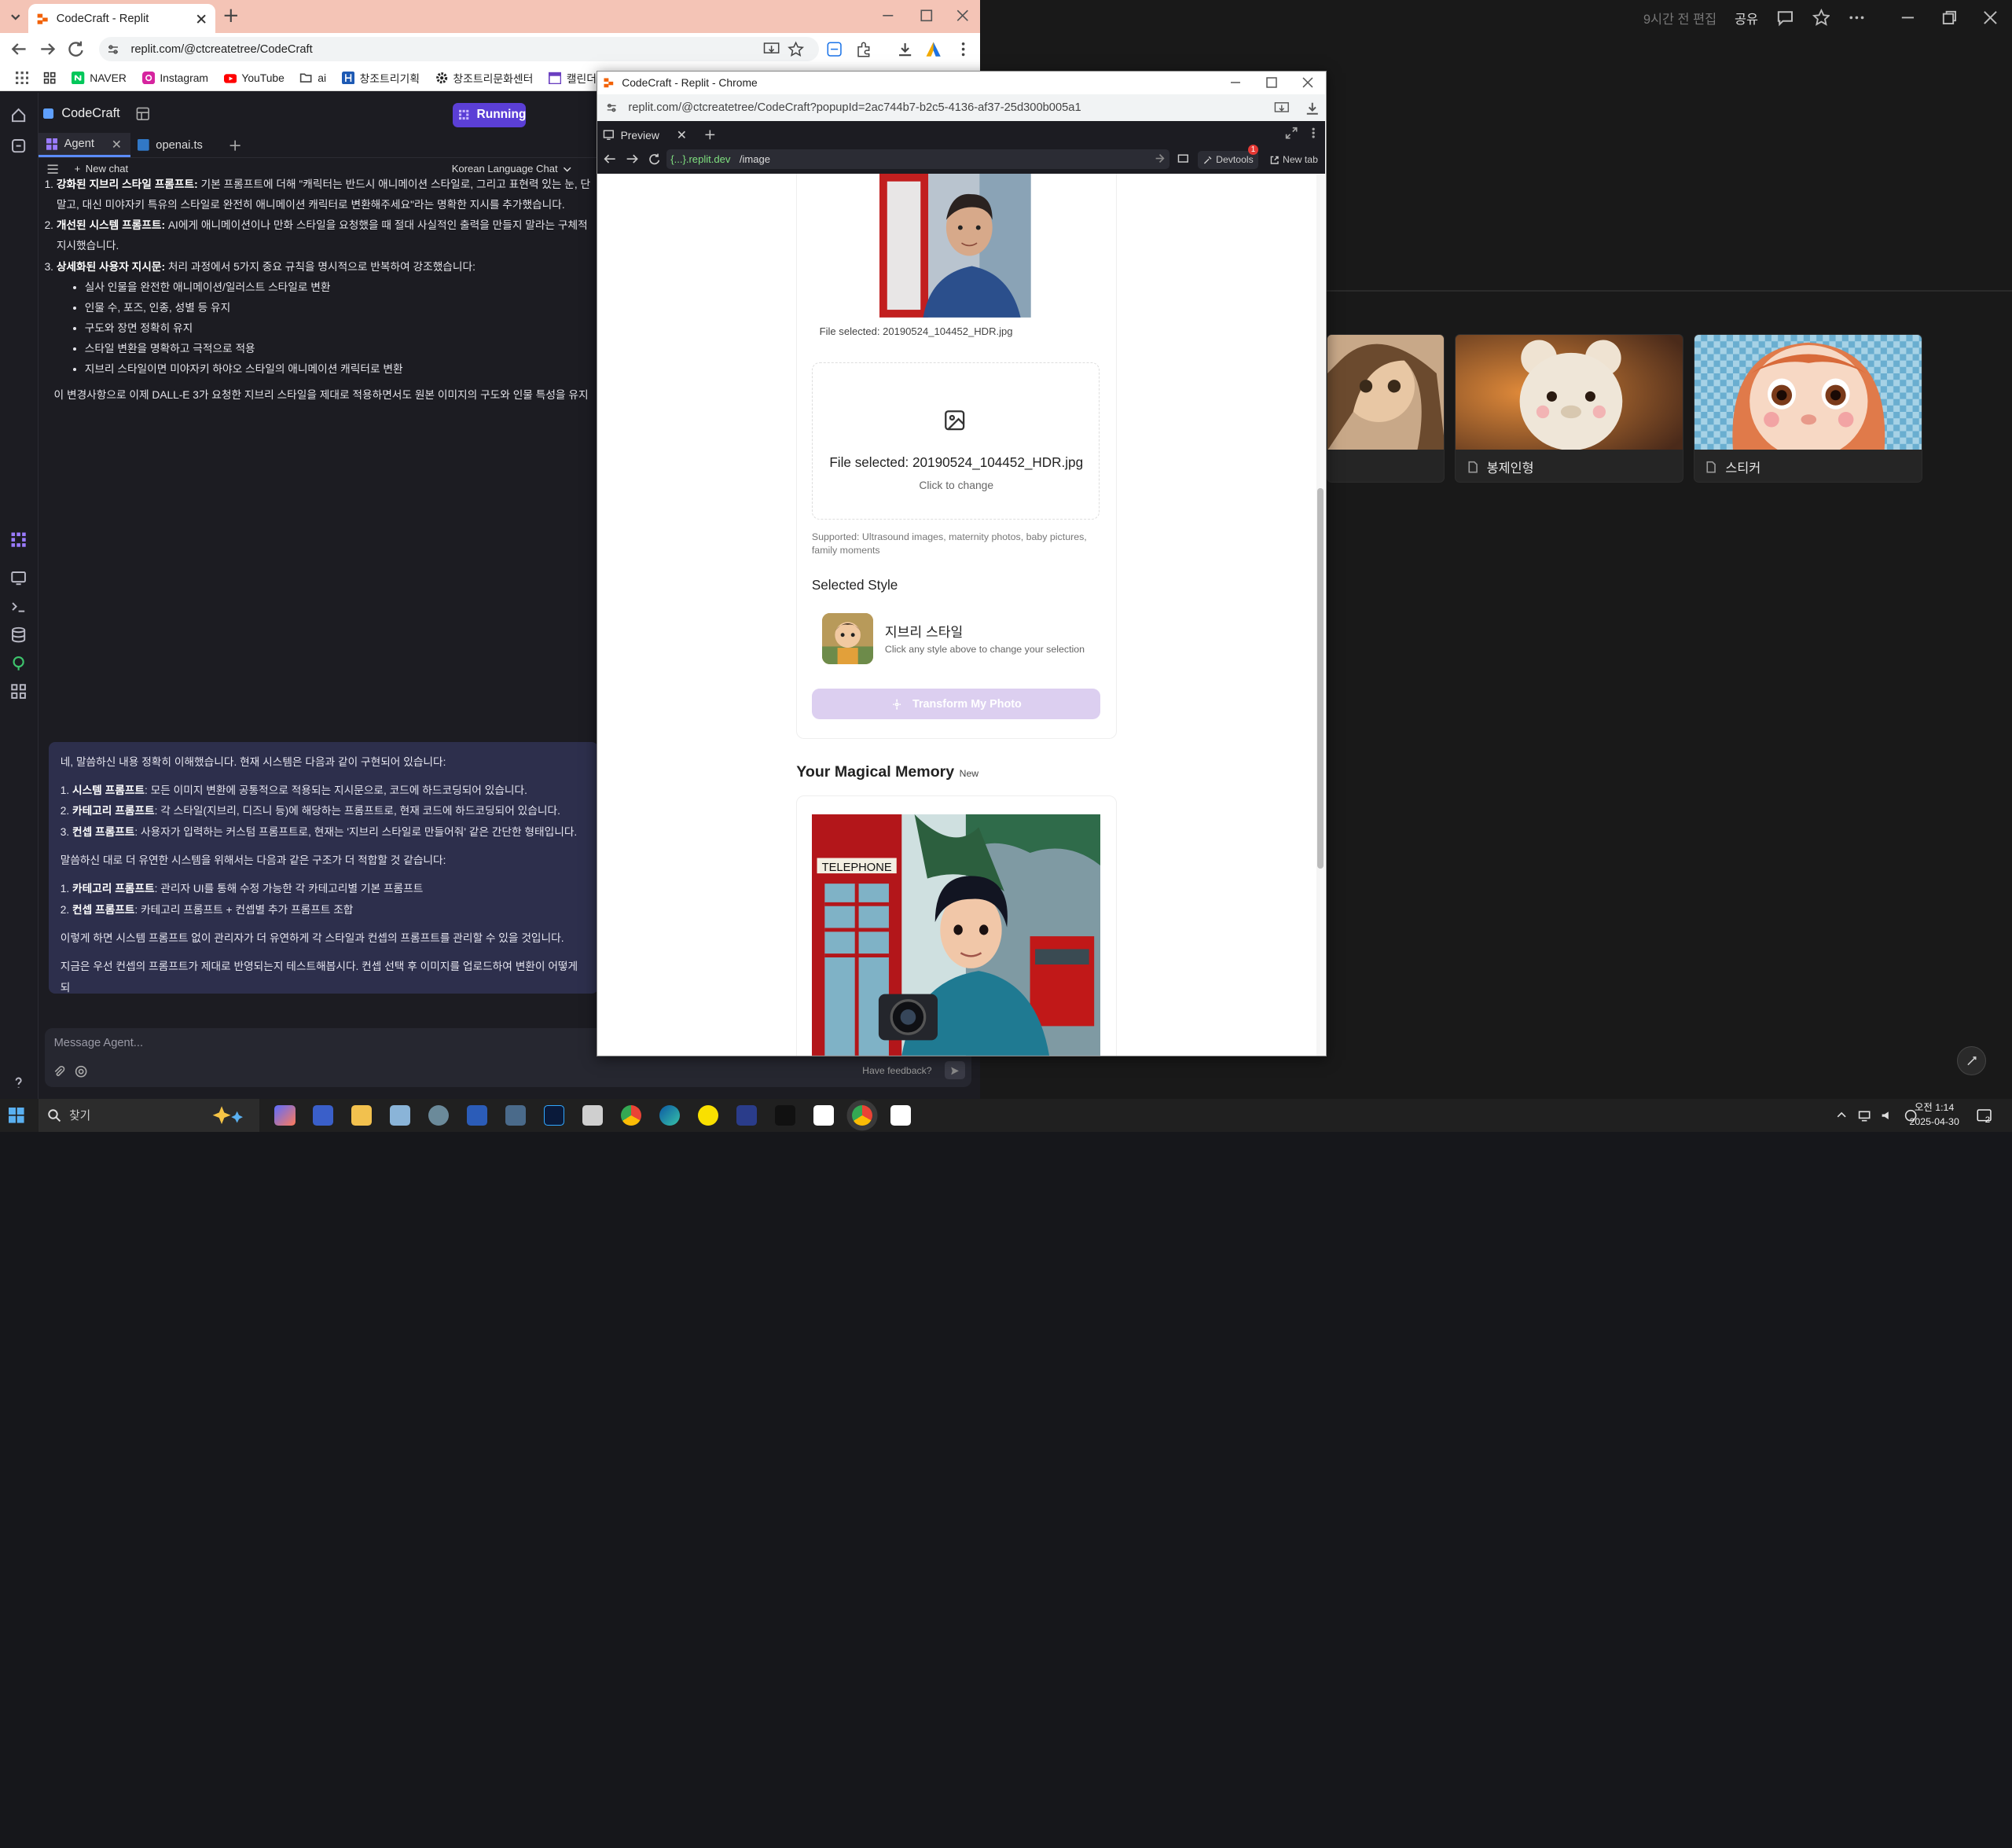 This screenshot has width=2012, height=1848. I want to click on powershell-app-icon, so click(747, 1115).